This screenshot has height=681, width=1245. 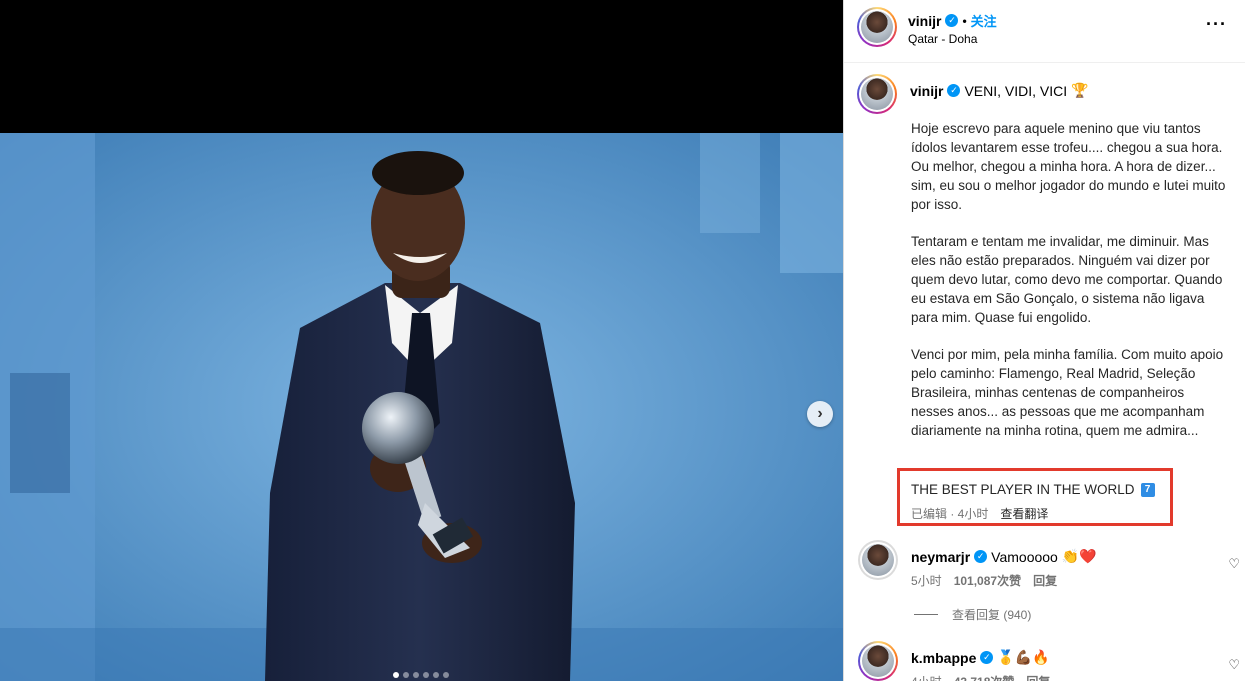 What do you see at coordinates (1024, 513) in the screenshot?
I see `translate-link: 查看翻译` at bounding box center [1024, 513].